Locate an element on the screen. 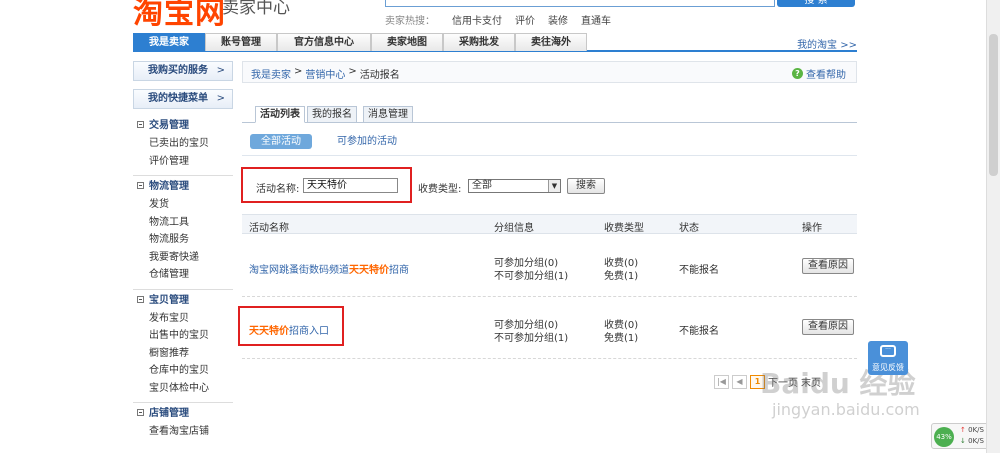  upload-speed: ↑ 0K/S is located at coordinates (972, 430).